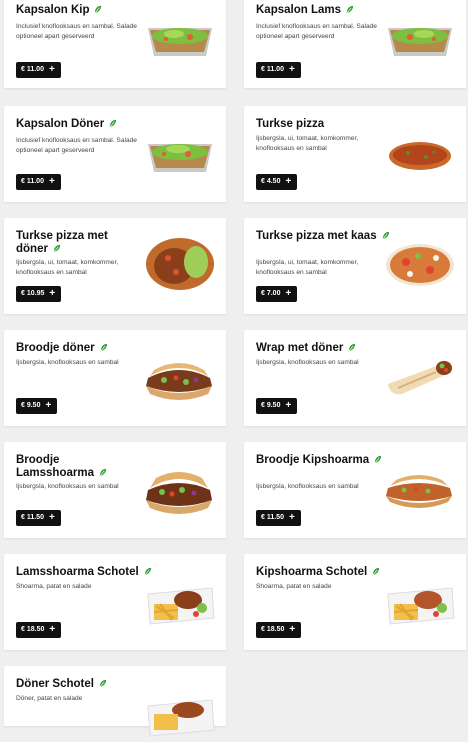 This screenshot has height=742, width=468. I want to click on menu-item-title: Turkse pizza, so click(290, 124).